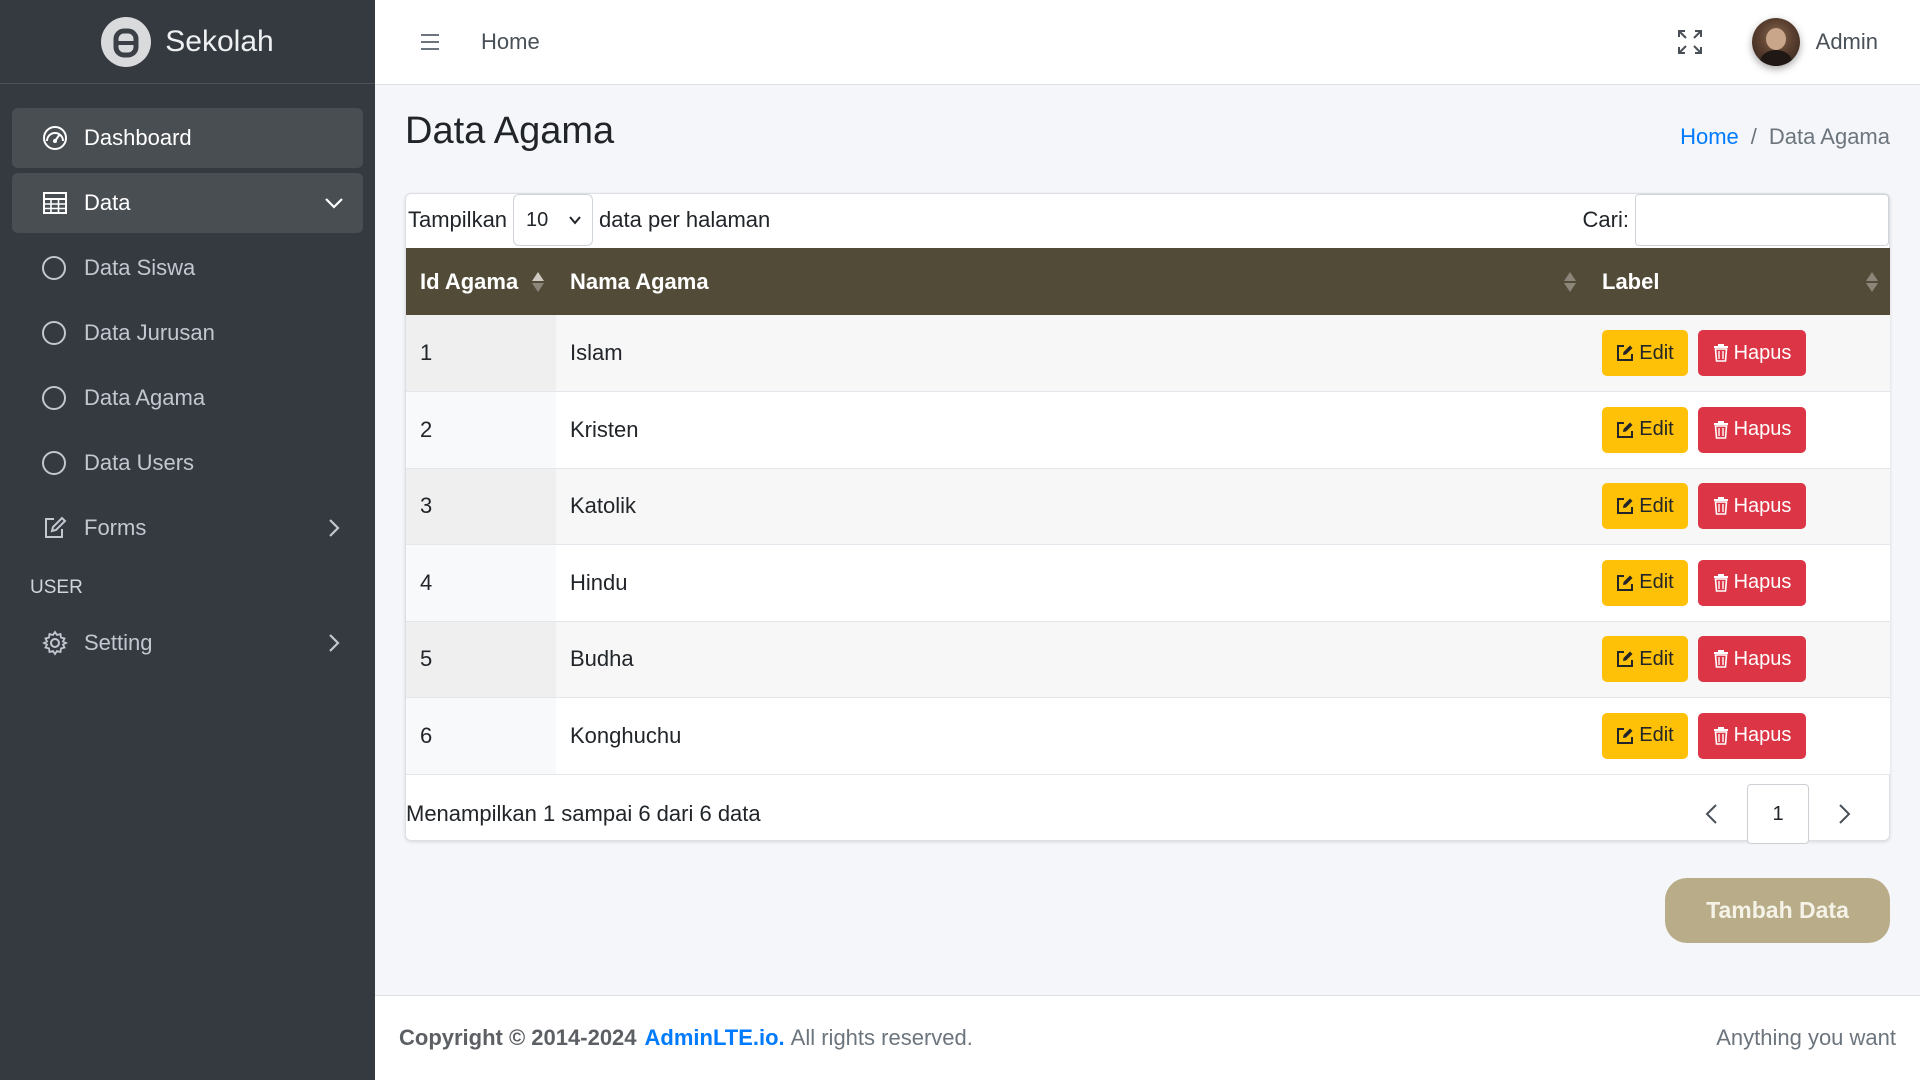 The height and width of the screenshot is (1080, 1920). I want to click on brand-logo-icon, so click(126, 41).